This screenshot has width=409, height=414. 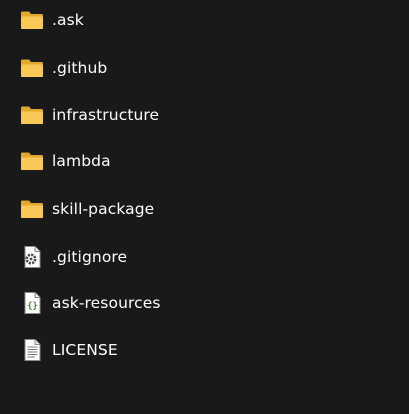 What do you see at coordinates (106, 303) in the screenshot?
I see `file-name: ask-resources` at bounding box center [106, 303].